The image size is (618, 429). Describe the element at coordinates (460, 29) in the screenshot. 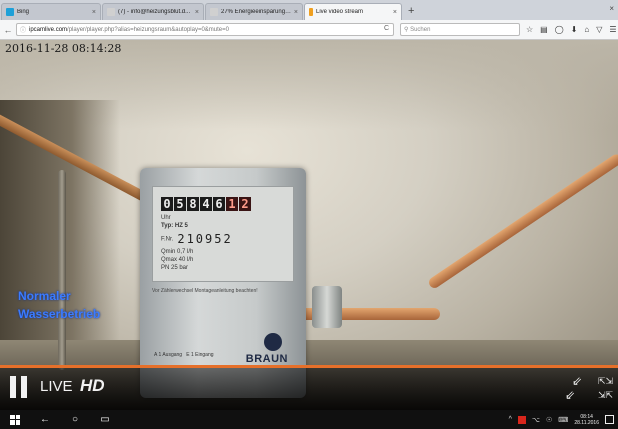

I see `search-input: ⚲ Suchen` at that location.